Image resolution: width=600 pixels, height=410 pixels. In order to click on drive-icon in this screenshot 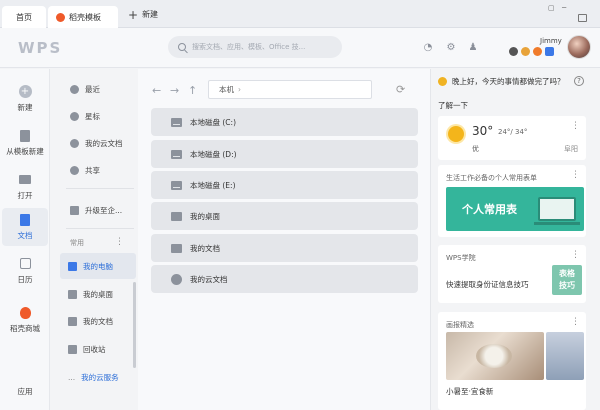, I will do `click(176, 122)`.